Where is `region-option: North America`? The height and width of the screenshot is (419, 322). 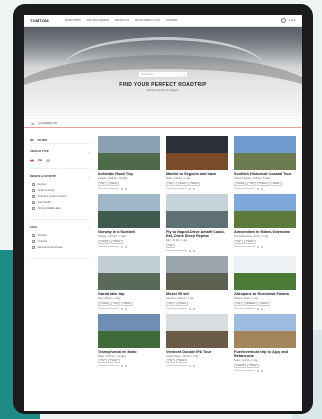 region-option: North America is located at coordinates (61, 190).